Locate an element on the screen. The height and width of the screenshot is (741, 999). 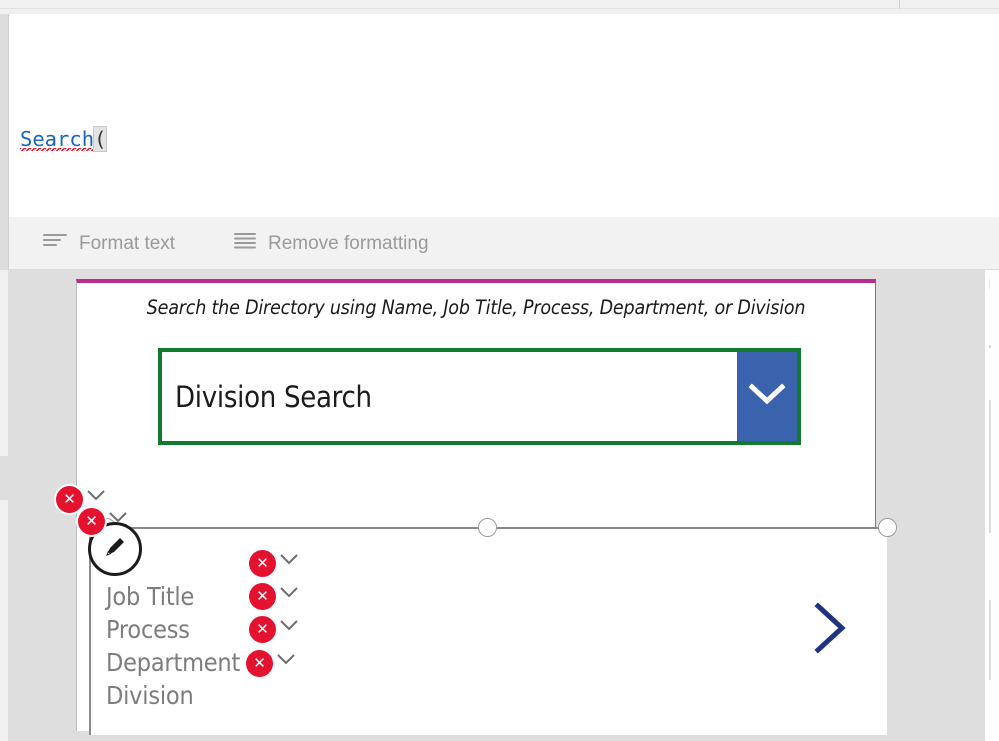
right-panel is located at coordinates (992, 505).